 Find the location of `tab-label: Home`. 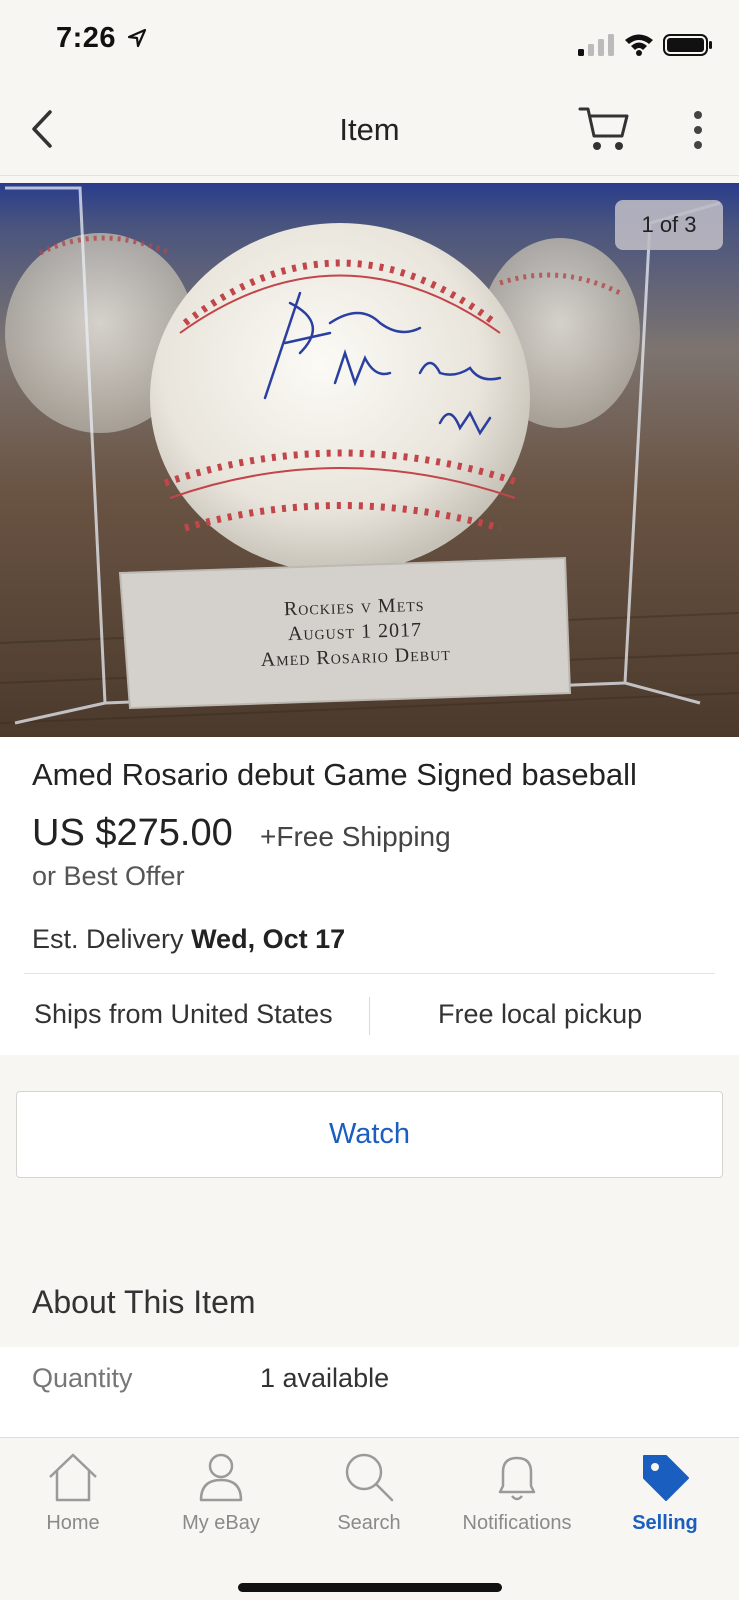

tab-label: Home is located at coordinates (73, 1523).